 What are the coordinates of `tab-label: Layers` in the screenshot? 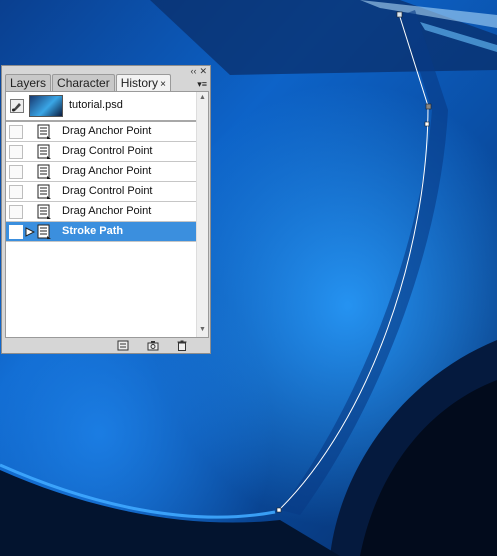 It's located at (28, 83).